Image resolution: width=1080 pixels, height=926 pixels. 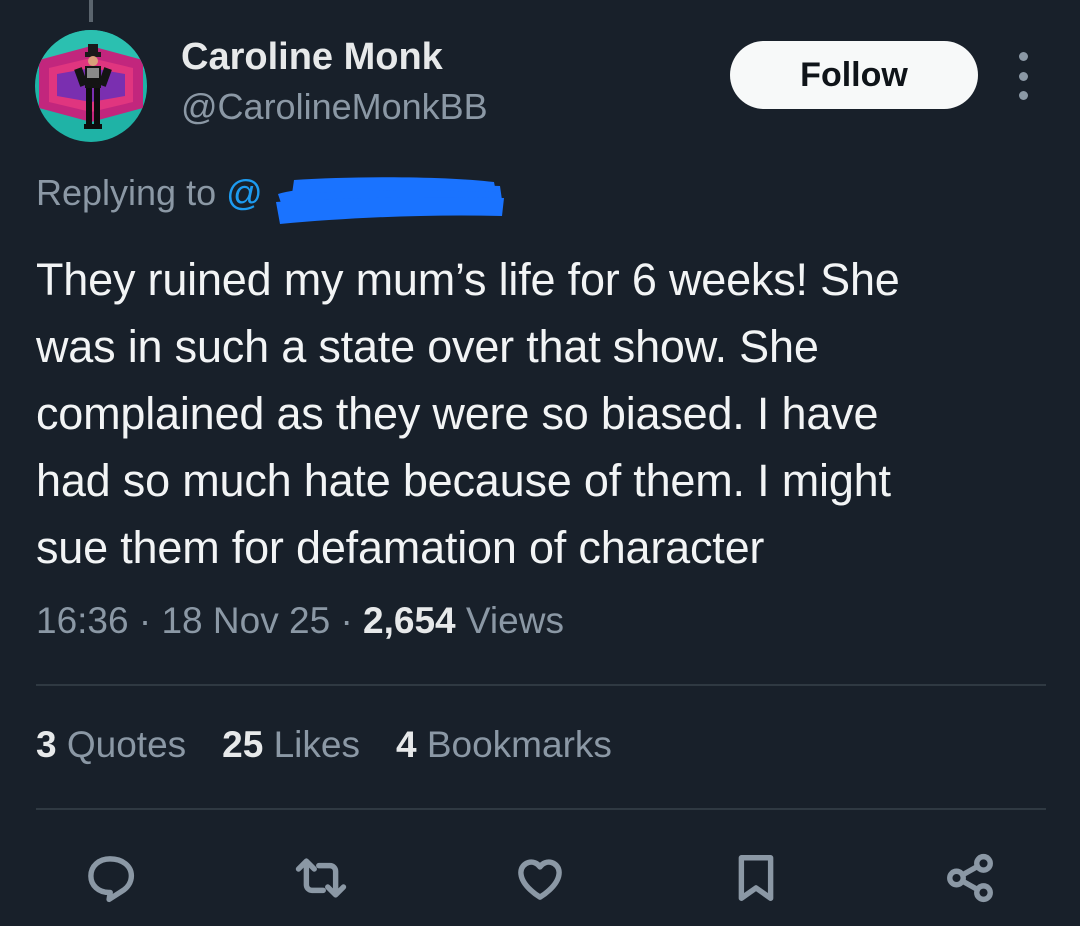 What do you see at coordinates (82, 620) in the screenshot?
I see `tweet-time: 16:36` at bounding box center [82, 620].